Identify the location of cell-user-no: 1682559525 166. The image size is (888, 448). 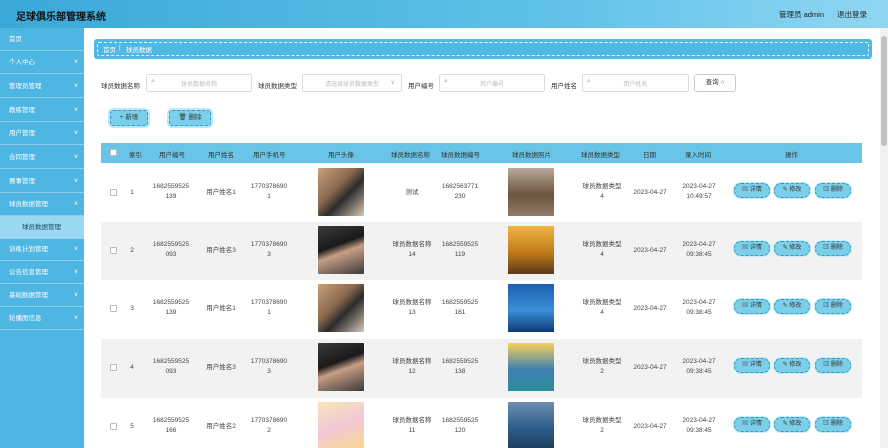
(171, 425).